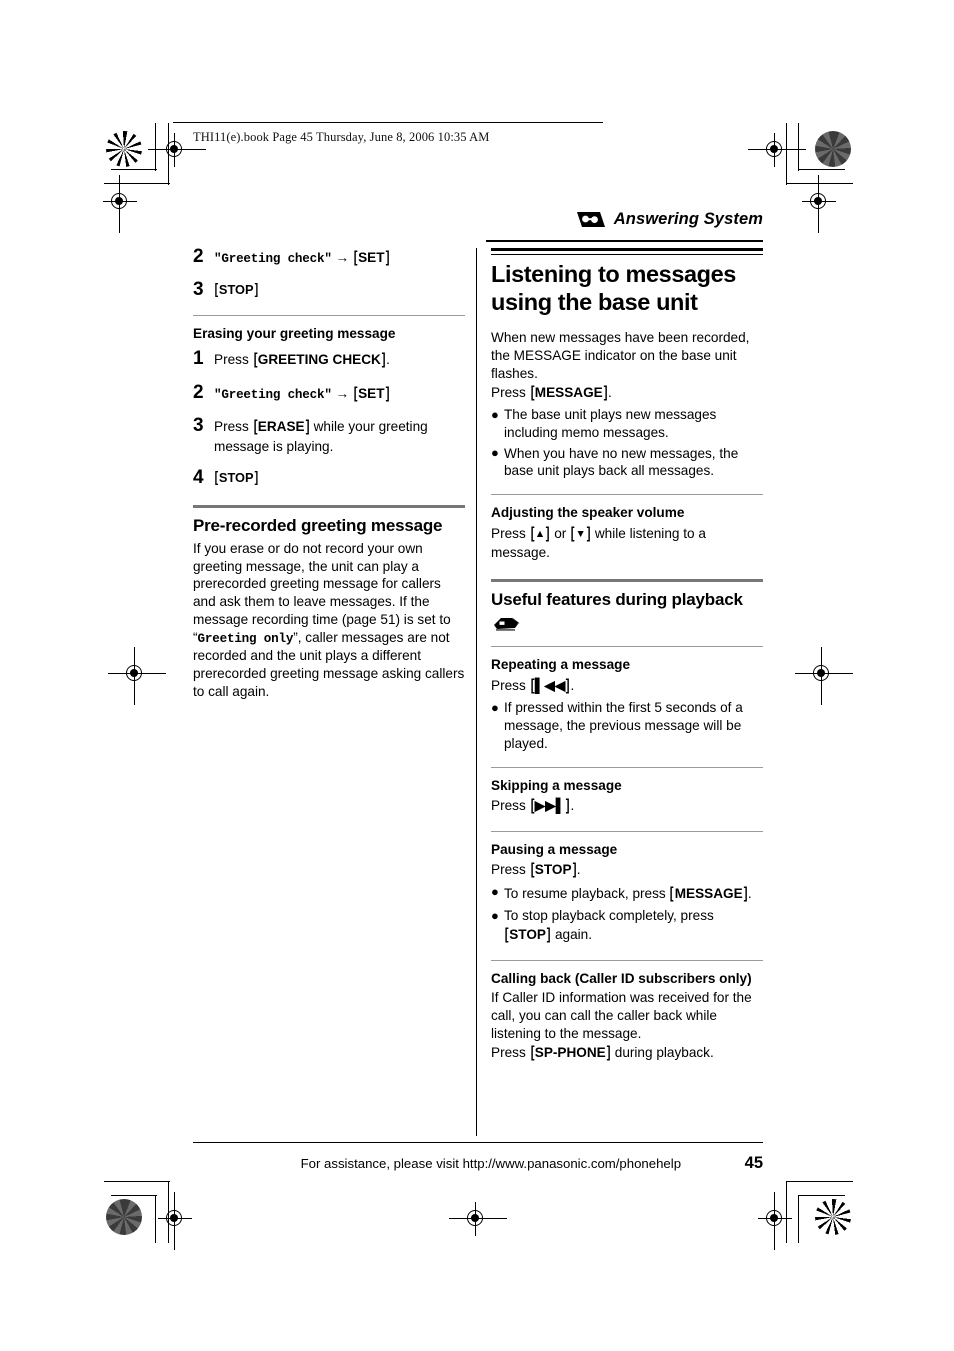 This screenshot has height=1351, width=954. I want to click on crop-mark-bottom-right-h2, so click(820, 1182).